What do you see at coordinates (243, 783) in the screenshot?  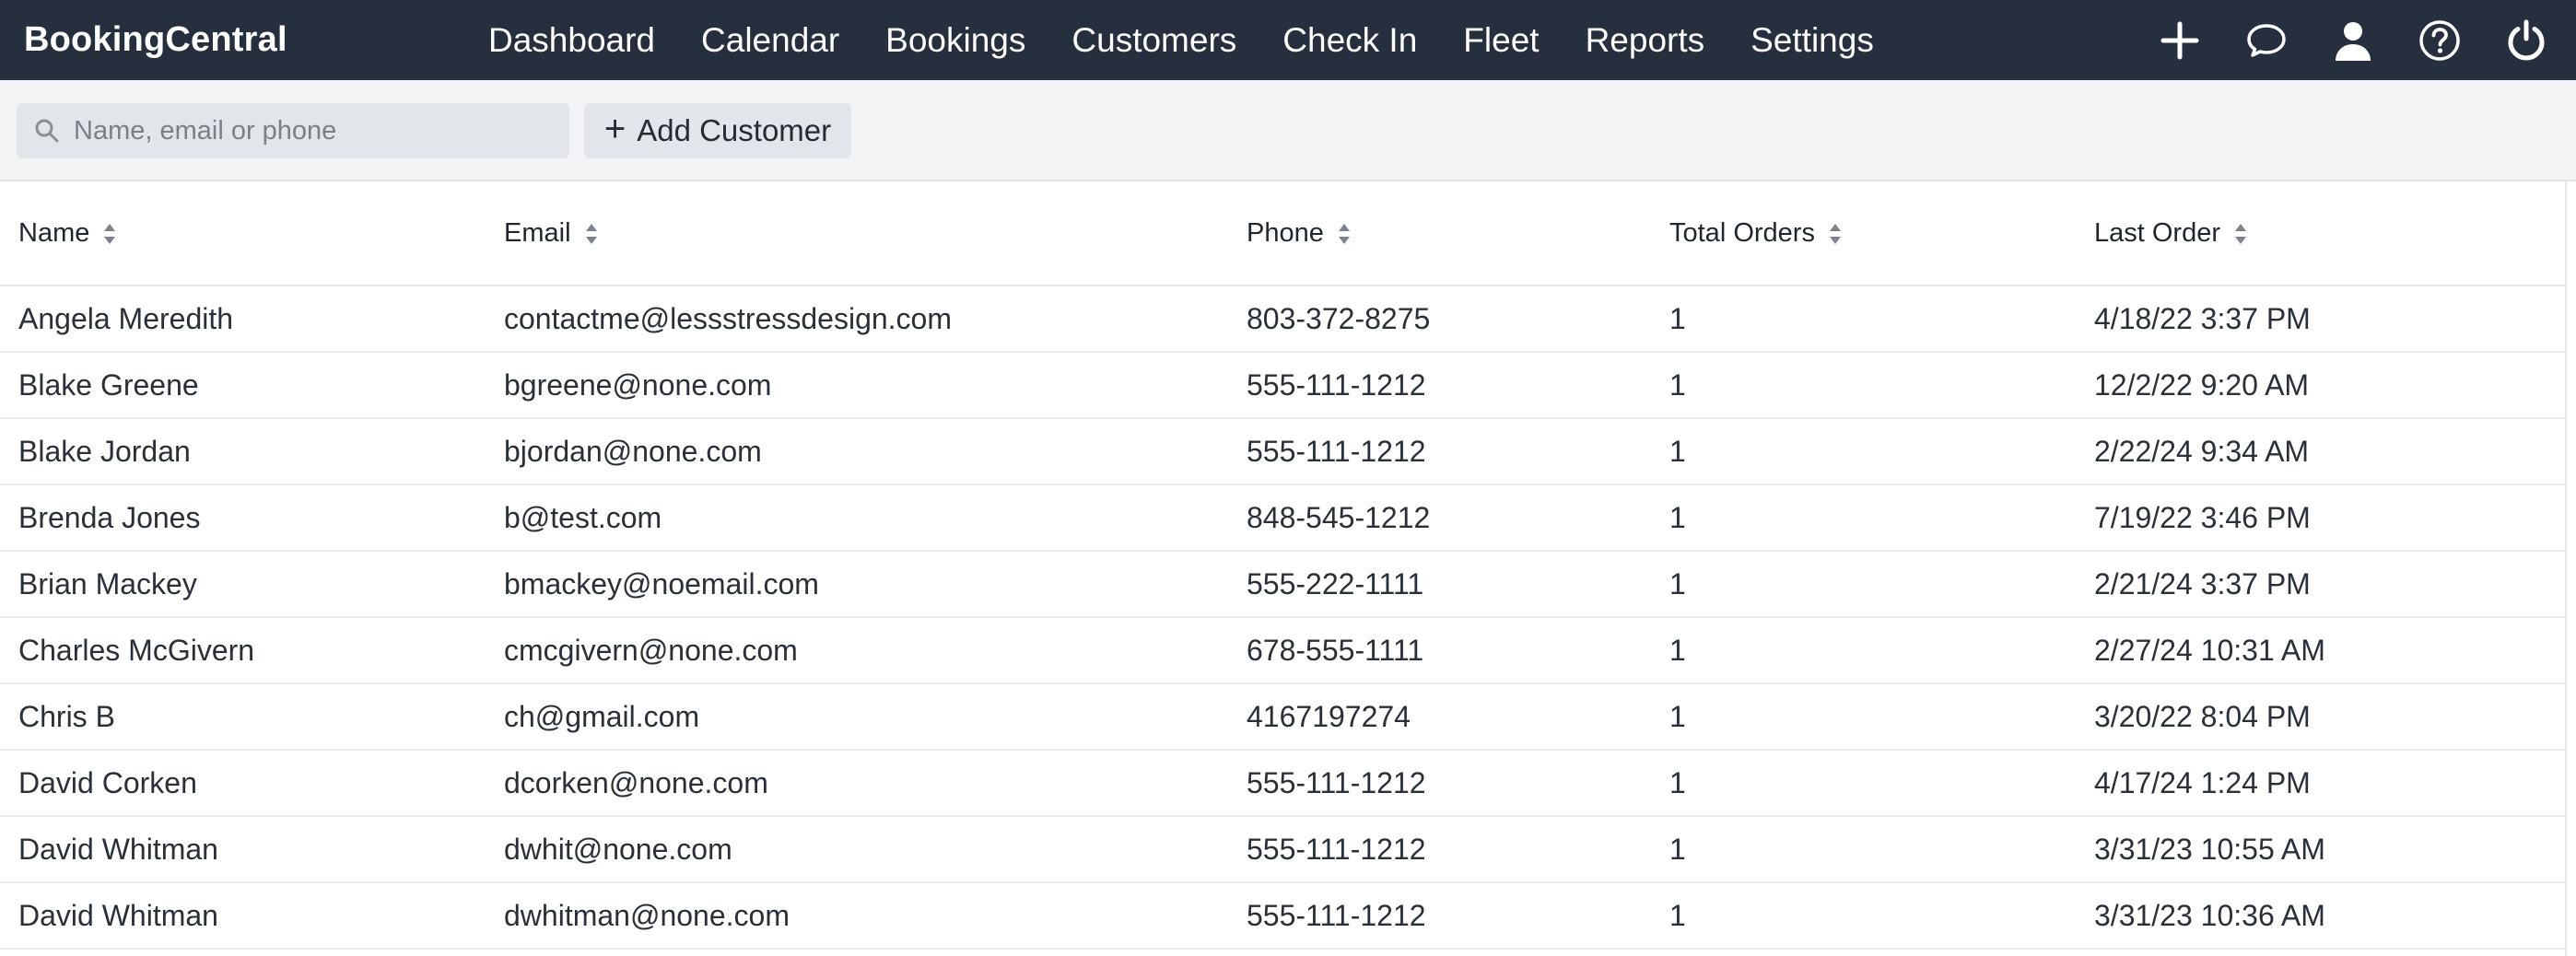 I see `cell-name: David Corken` at bounding box center [243, 783].